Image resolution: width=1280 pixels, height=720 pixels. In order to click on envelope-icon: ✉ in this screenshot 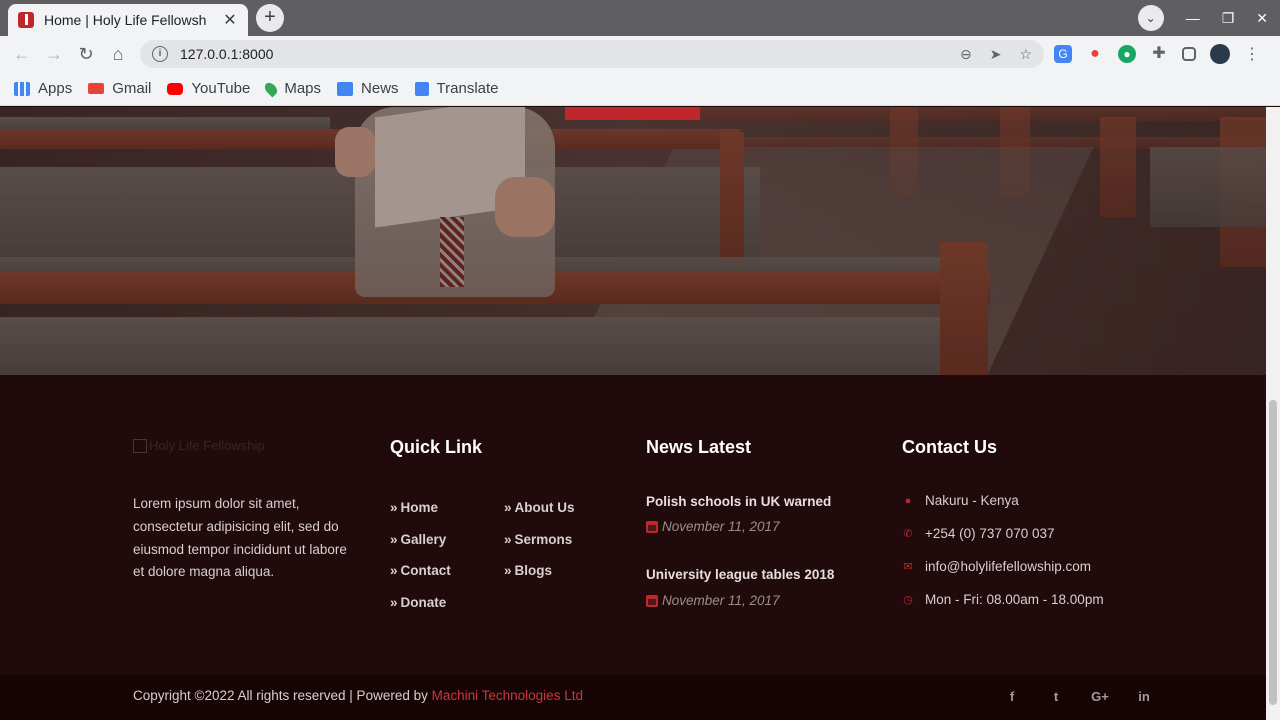, I will do `click(908, 566)`.